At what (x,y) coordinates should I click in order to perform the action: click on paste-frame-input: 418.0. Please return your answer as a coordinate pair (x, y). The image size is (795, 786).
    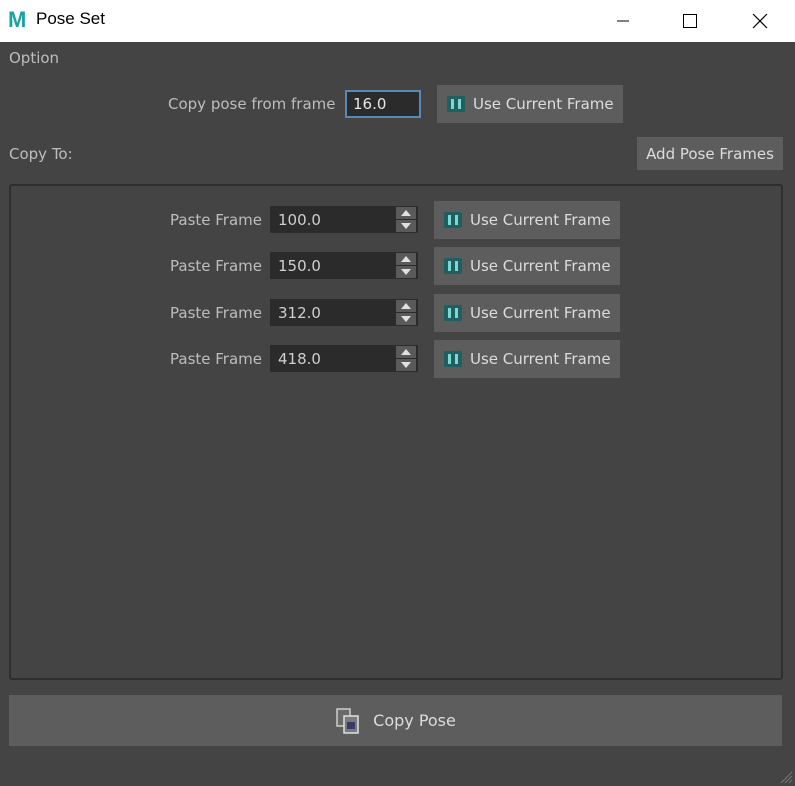
    Looking at the image, I should click on (332, 358).